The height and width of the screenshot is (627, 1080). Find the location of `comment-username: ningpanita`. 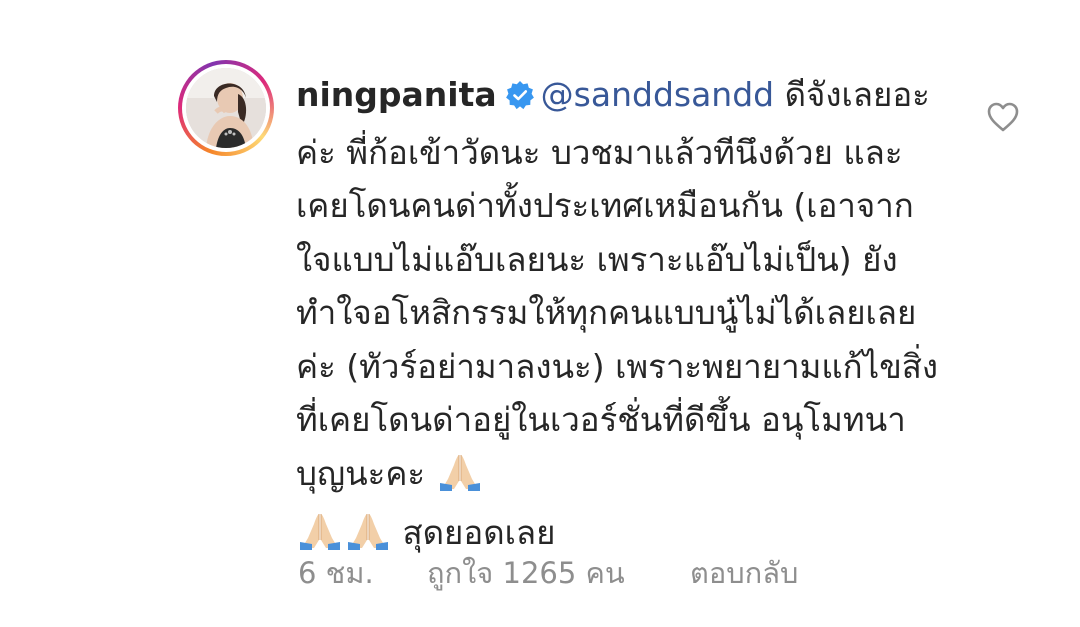

comment-username: ningpanita is located at coordinates (396, 94).